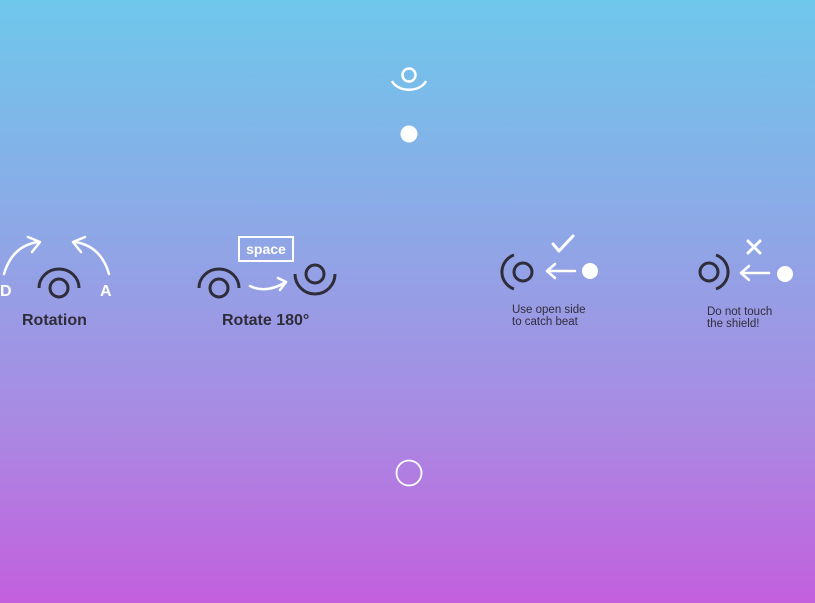  What do you see at coordinates (266, 249) in the screenshot?
I see `space-key: space` at bounding box center [266, 249].